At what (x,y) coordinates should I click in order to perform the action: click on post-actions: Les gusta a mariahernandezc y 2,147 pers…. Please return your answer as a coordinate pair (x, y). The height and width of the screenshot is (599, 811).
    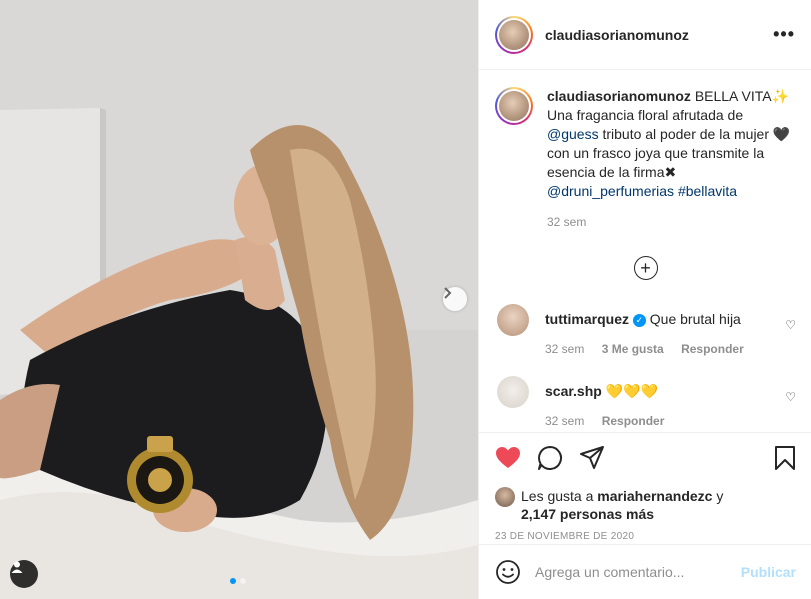
    Looking at the image, I should click on (645, 487).